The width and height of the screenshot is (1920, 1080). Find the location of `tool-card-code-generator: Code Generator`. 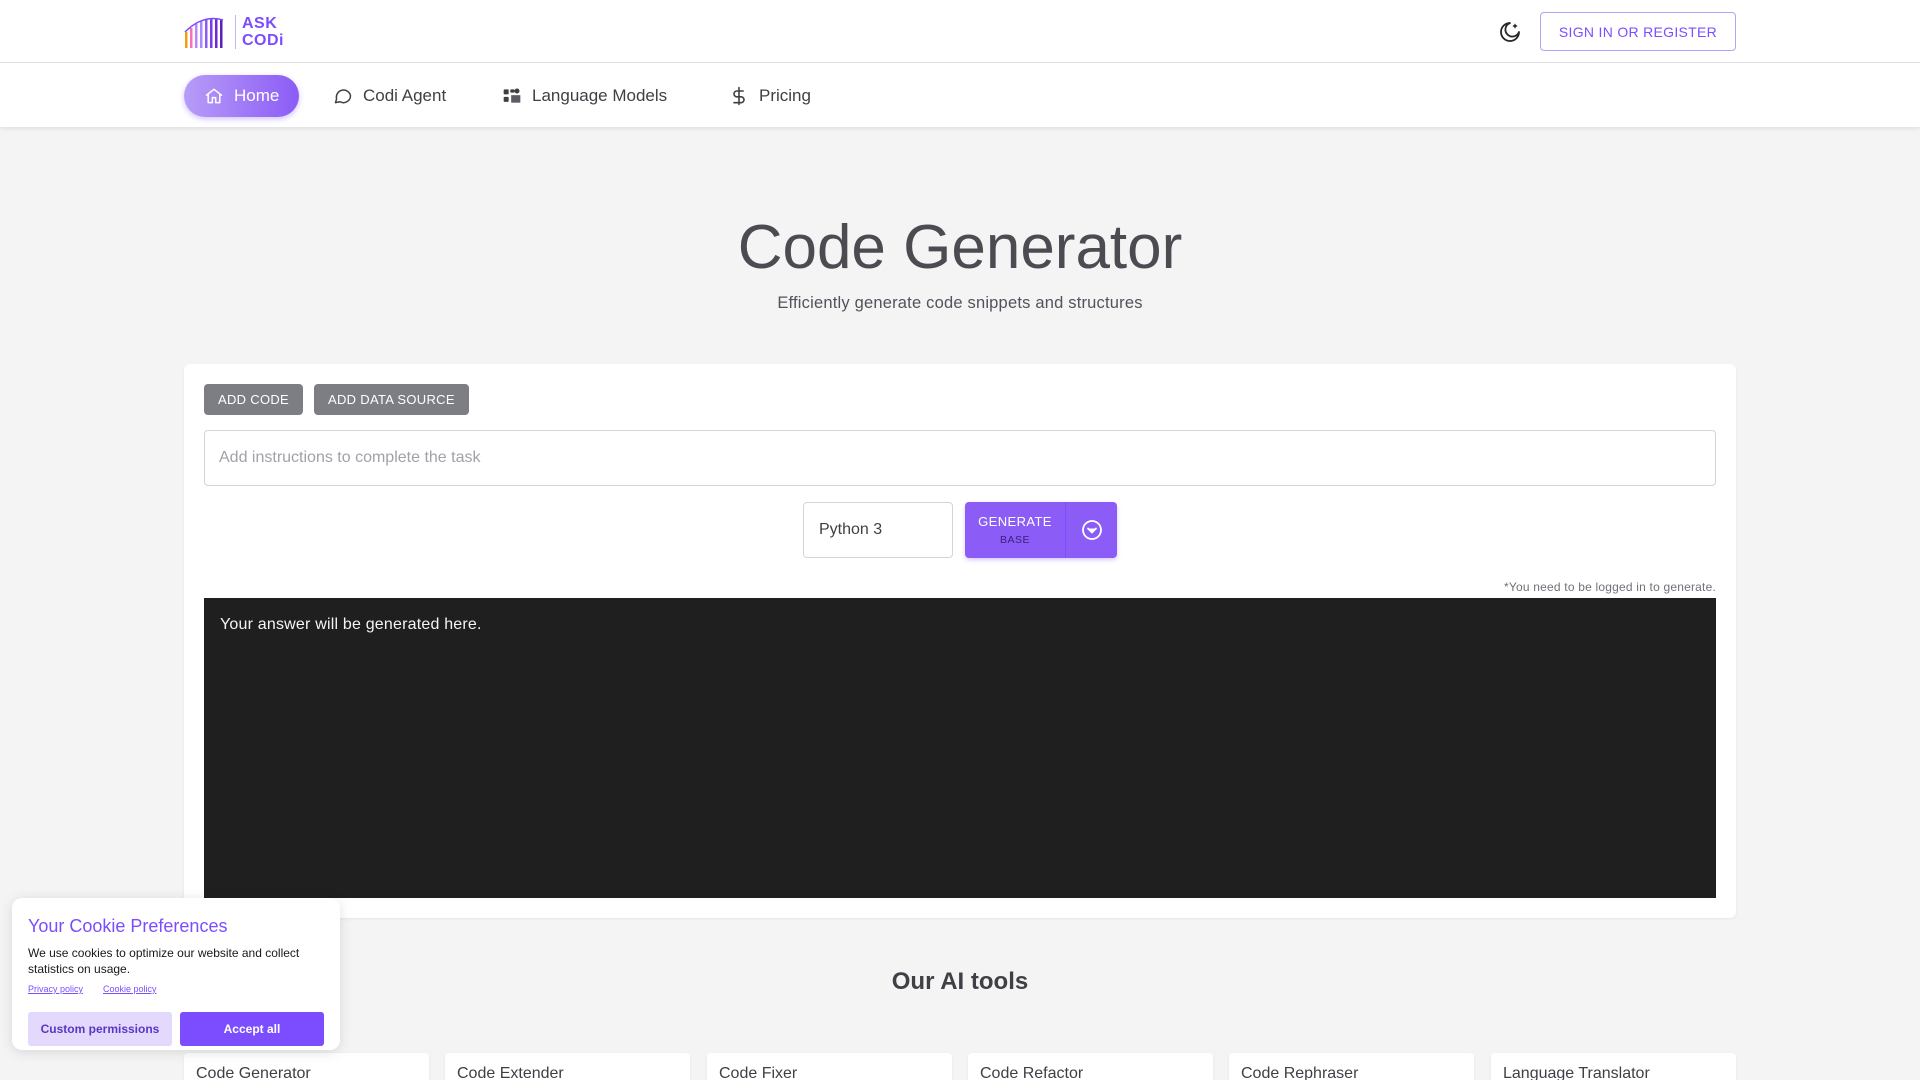

tool-card-code-generator: Code Generator is located at coordinates (306, 1066).